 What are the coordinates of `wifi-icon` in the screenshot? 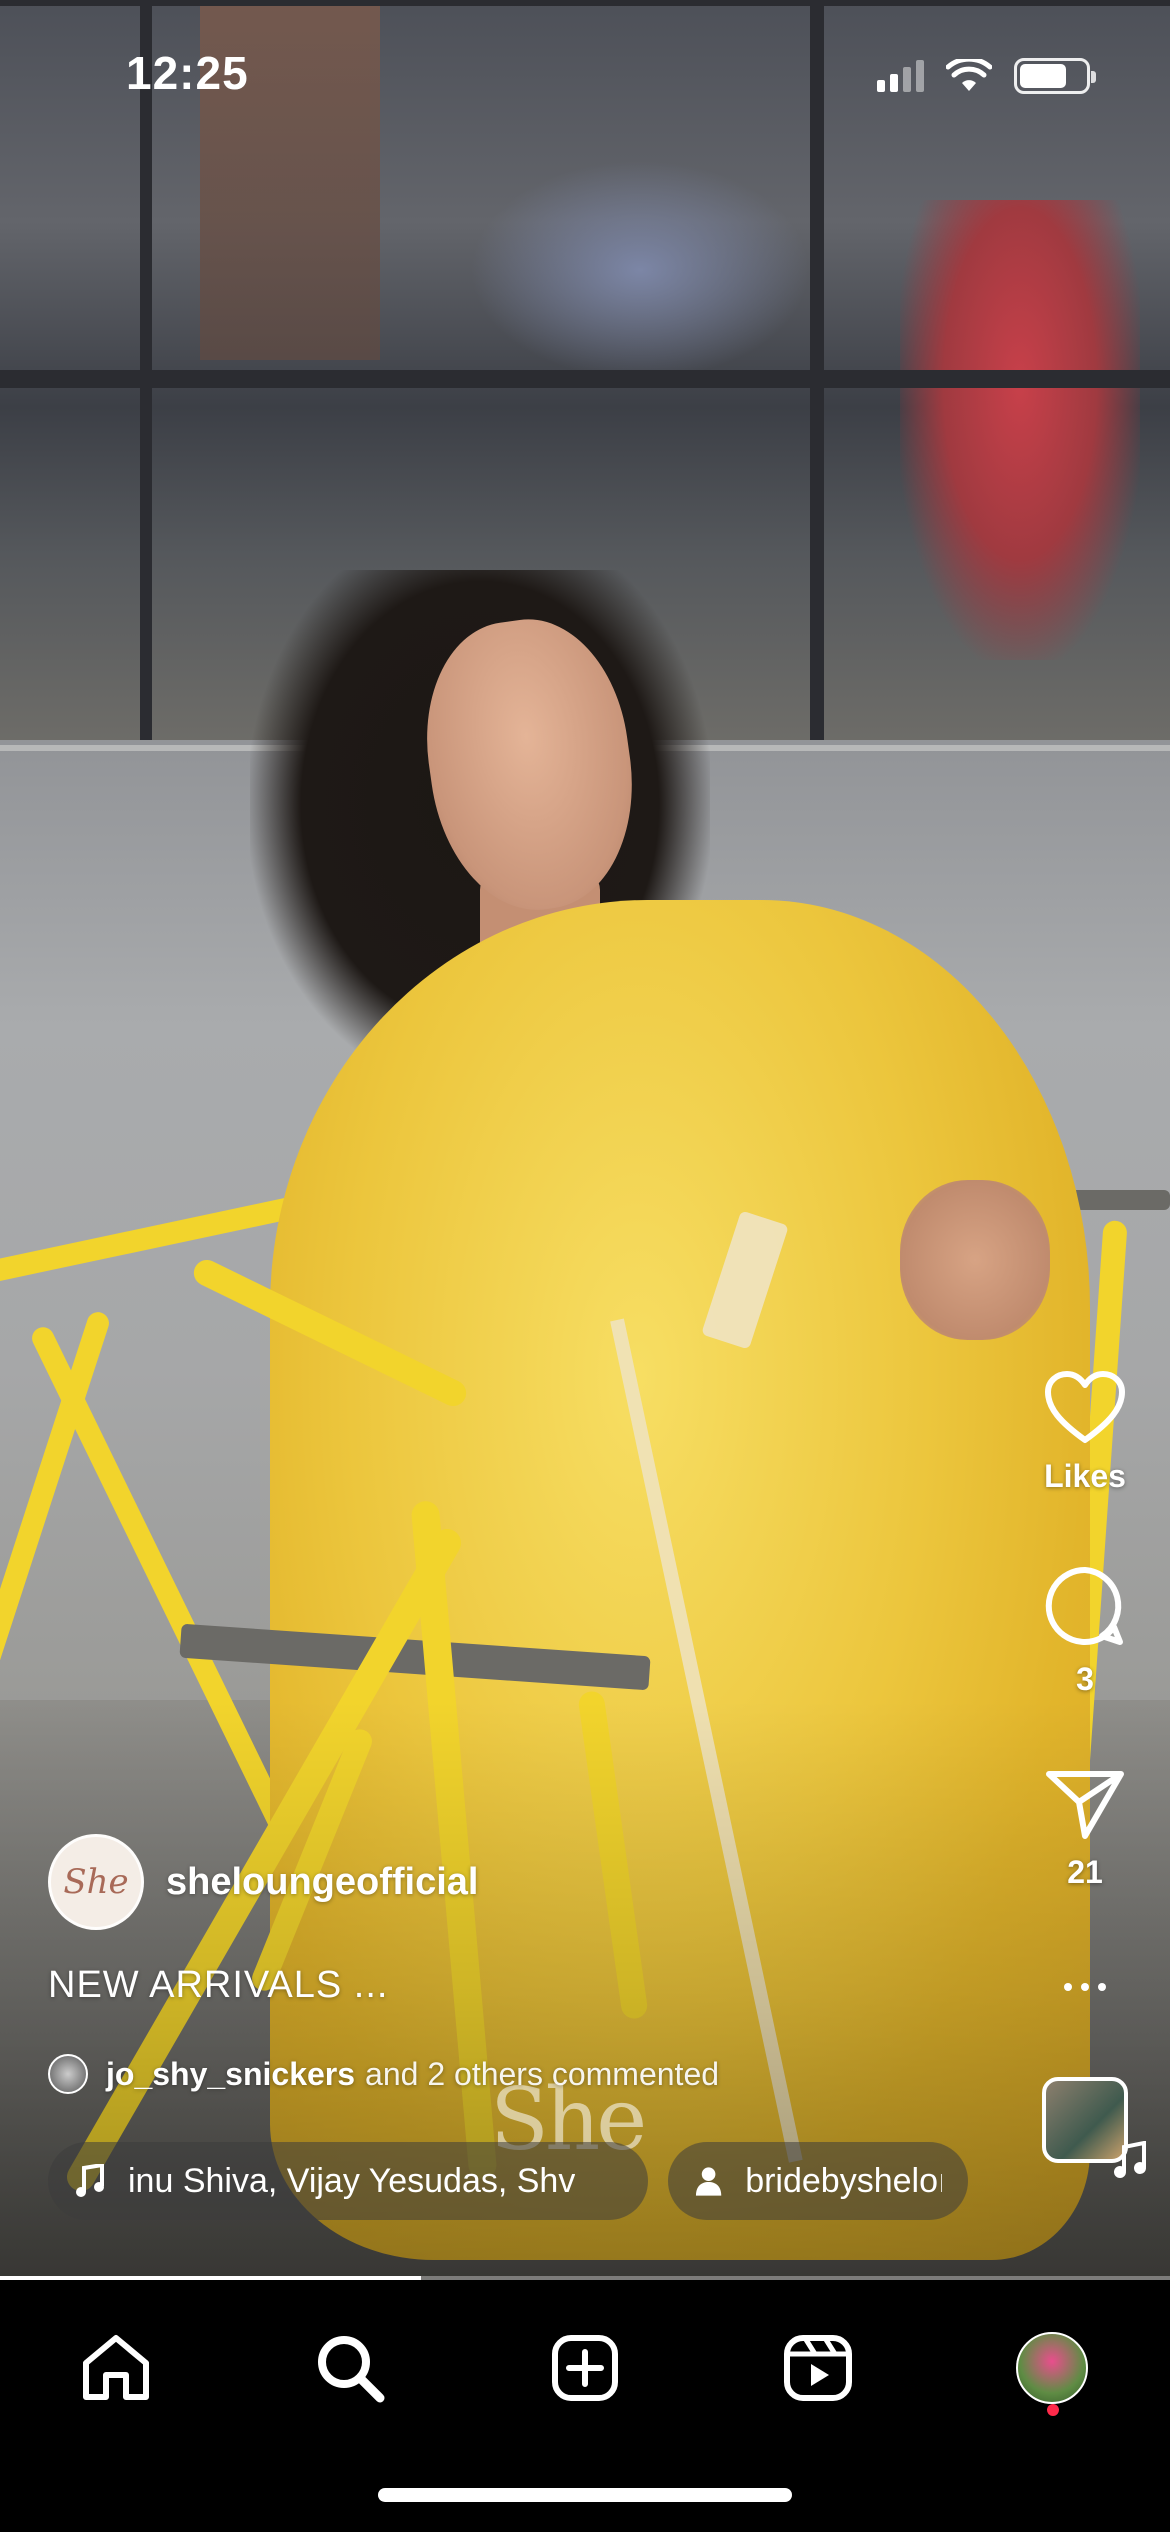 It's located at (969, 75).